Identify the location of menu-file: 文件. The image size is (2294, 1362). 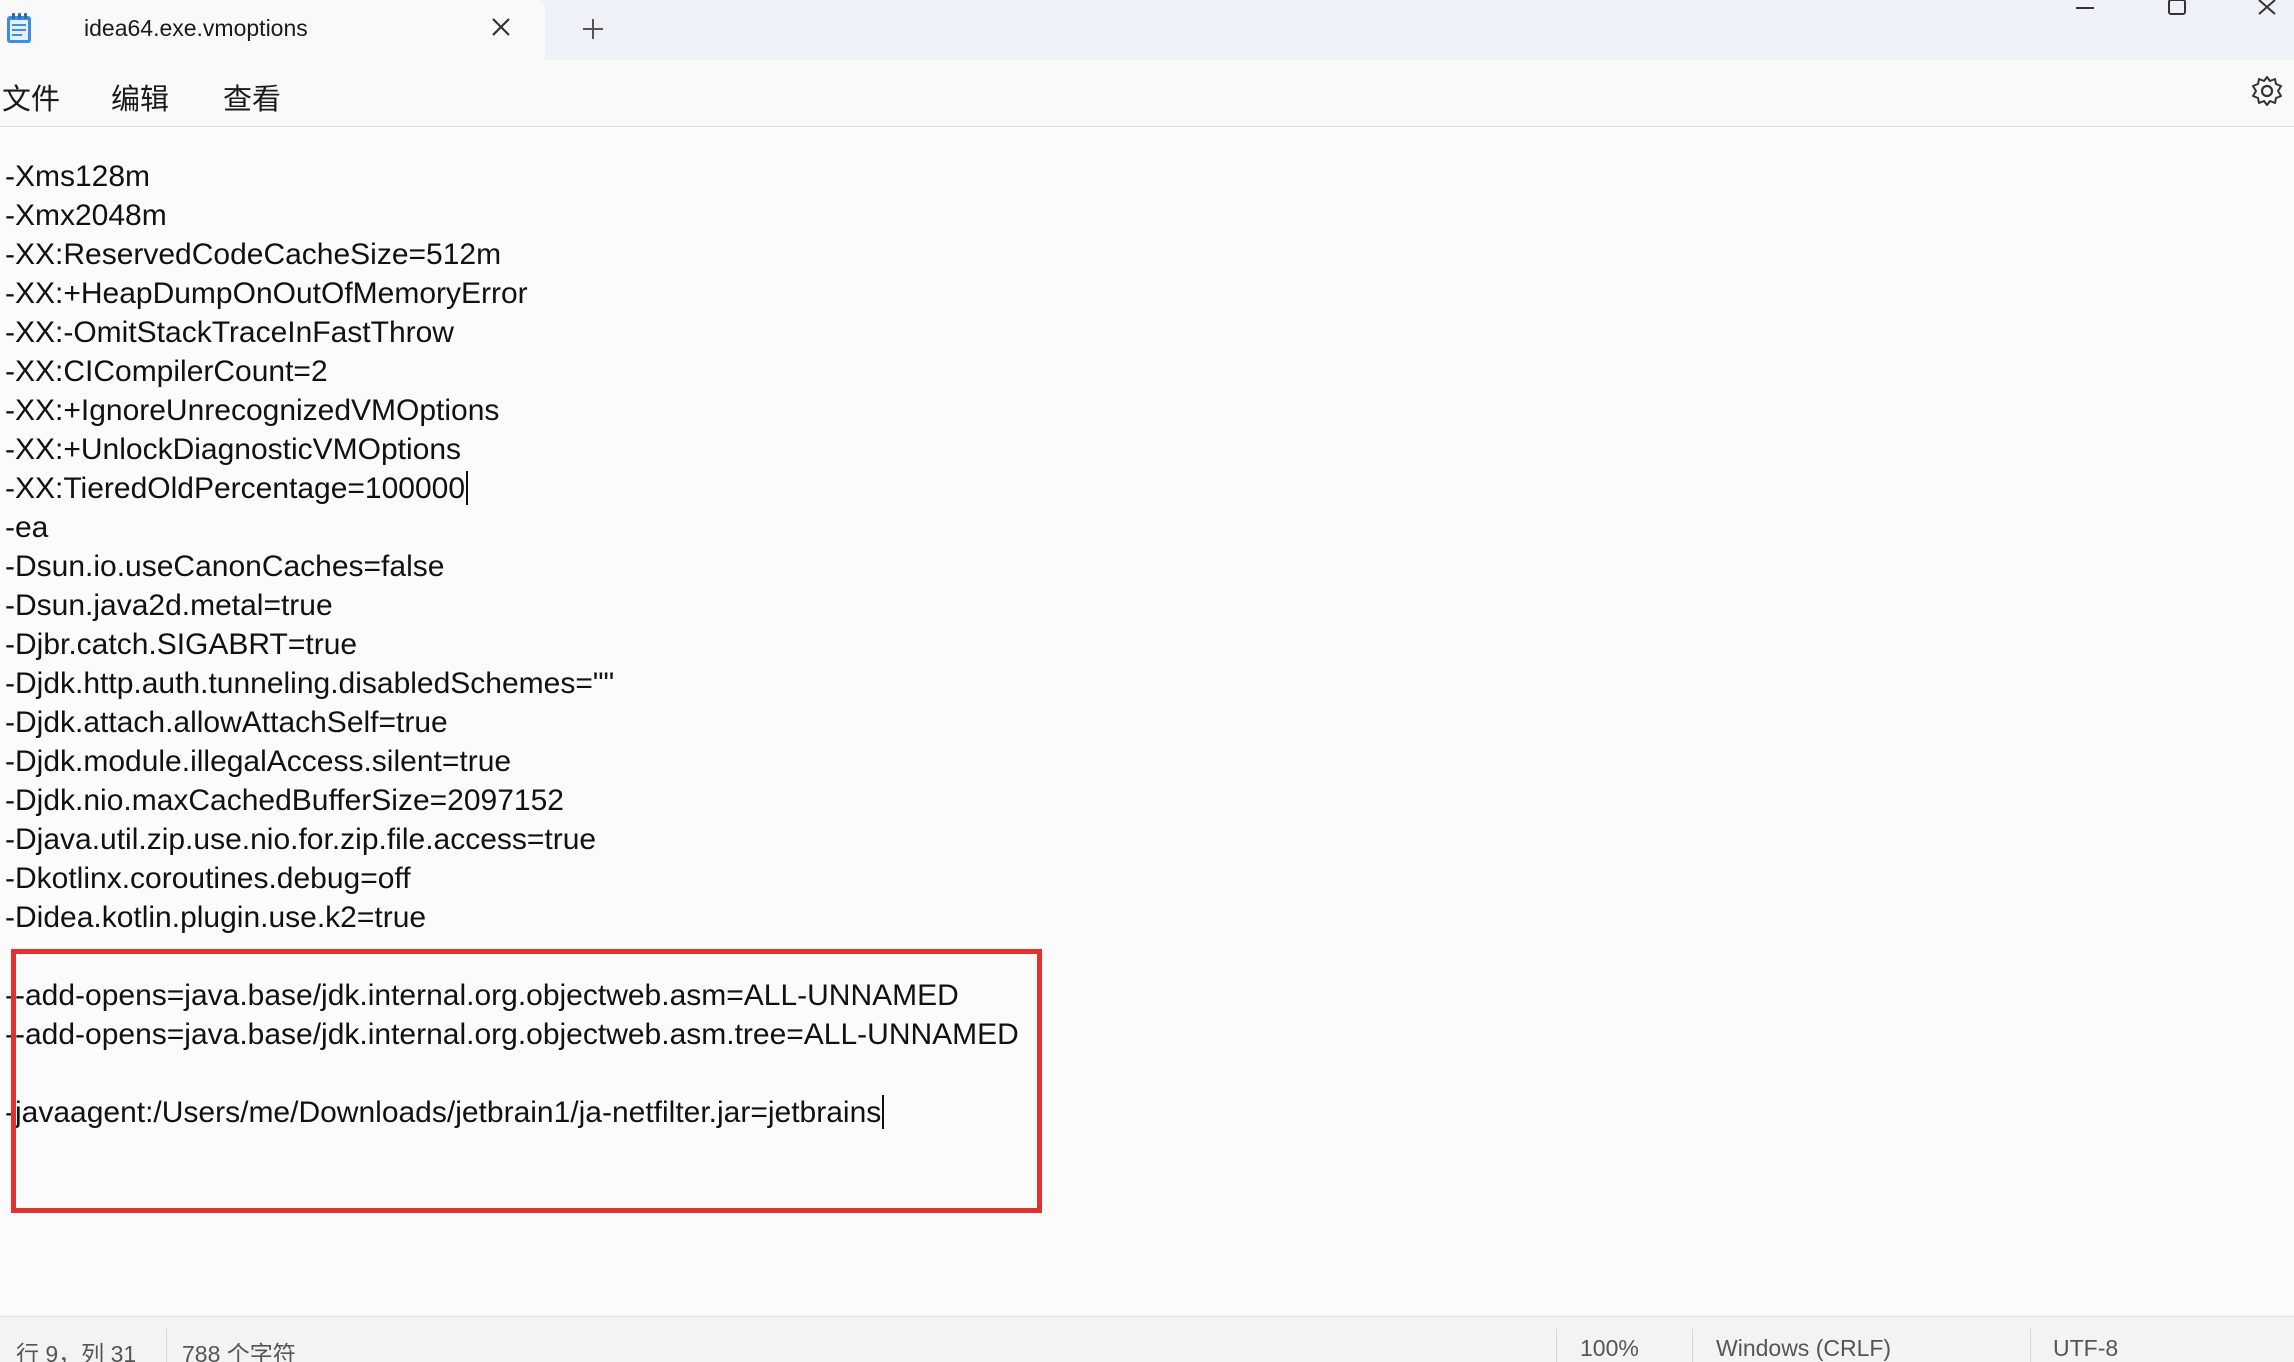
(31, 97).